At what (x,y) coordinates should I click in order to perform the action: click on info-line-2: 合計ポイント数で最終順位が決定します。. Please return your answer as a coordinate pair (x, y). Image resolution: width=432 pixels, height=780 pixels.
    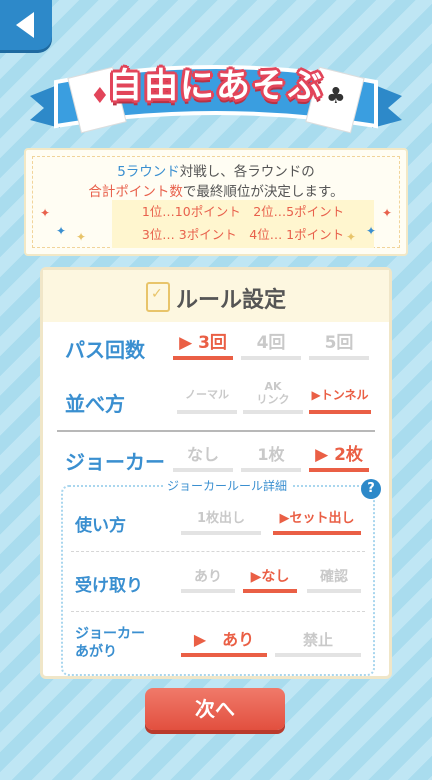
    Looking at the image, I should click on (216, 192).